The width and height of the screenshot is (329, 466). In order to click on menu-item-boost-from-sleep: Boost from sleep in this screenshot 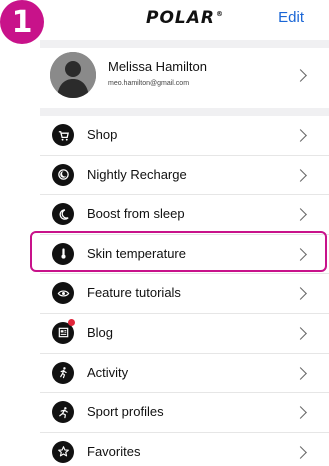, I will do `click(184, 215)`.